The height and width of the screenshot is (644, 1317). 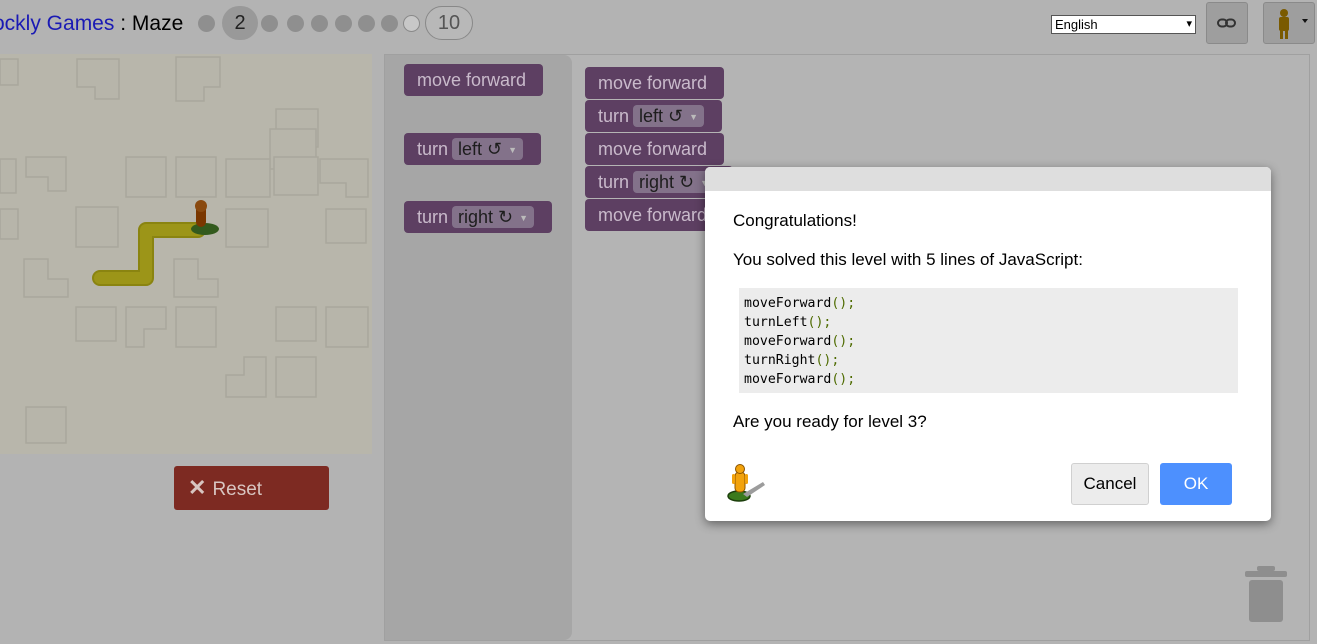 I want to click on toolbox-block-turn-right: turn right ↻ ▼, so click(x=478, y=217).